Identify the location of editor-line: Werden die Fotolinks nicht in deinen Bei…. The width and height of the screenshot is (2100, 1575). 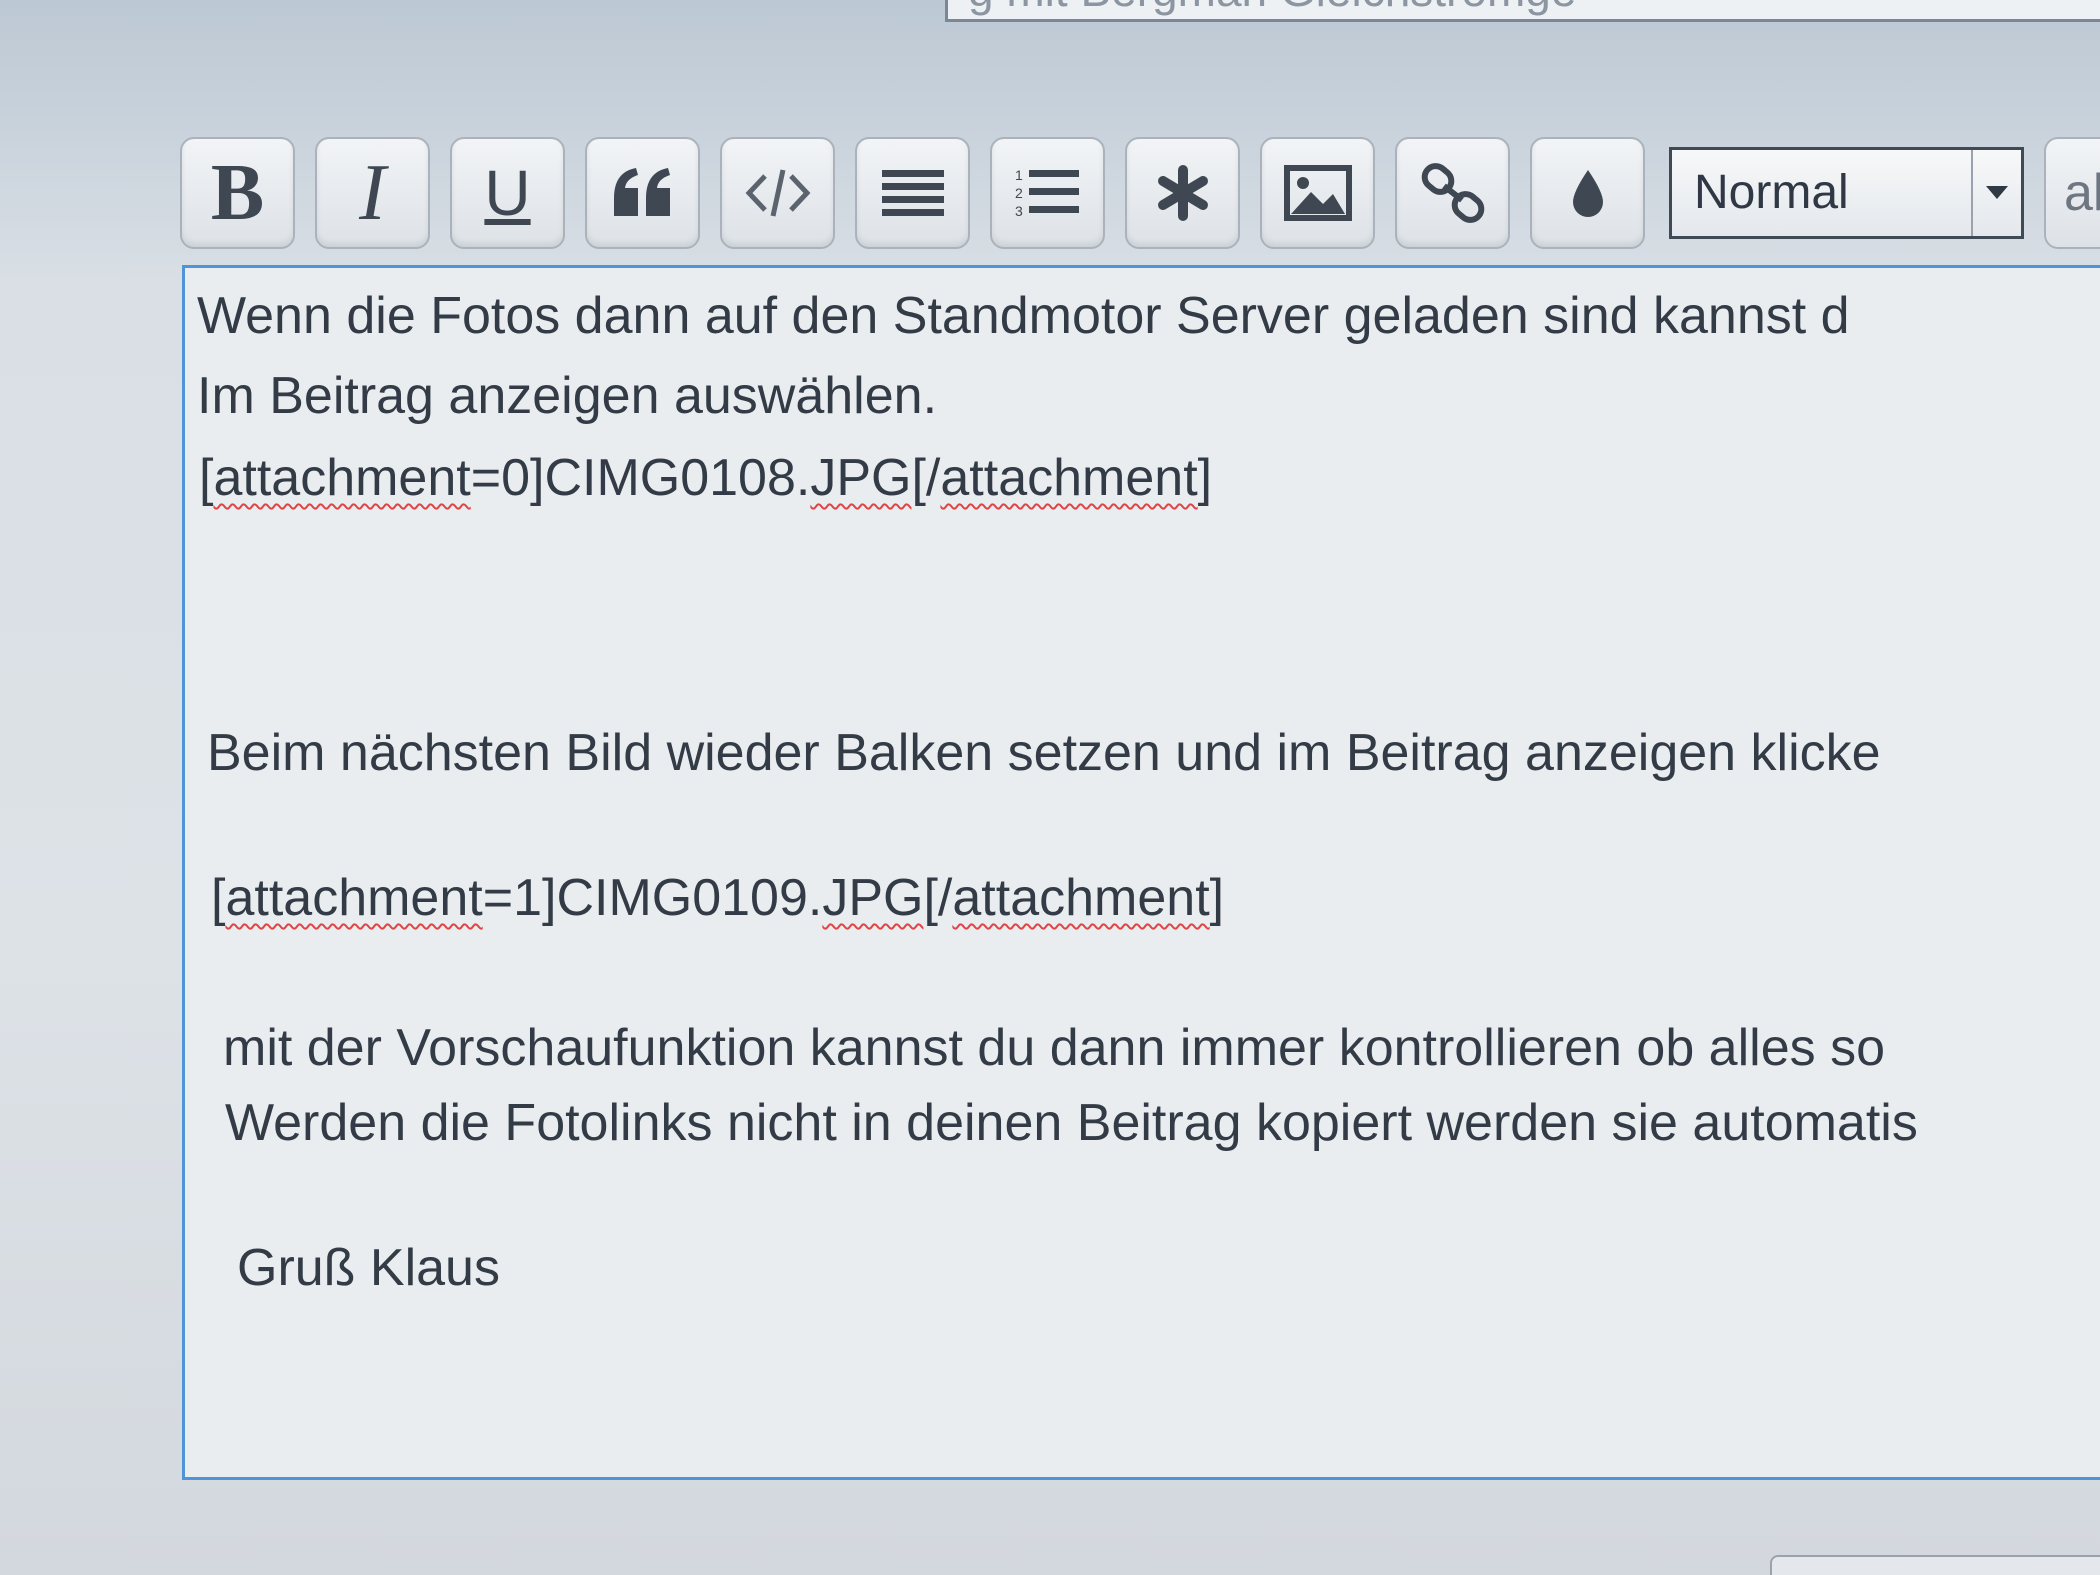
(1071, 1123).